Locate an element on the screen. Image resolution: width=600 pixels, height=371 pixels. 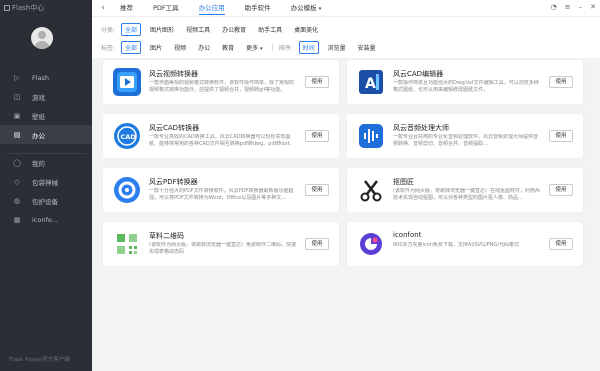
sidebar-item-label: 包袋神械 is located at coordinates (45, 182).